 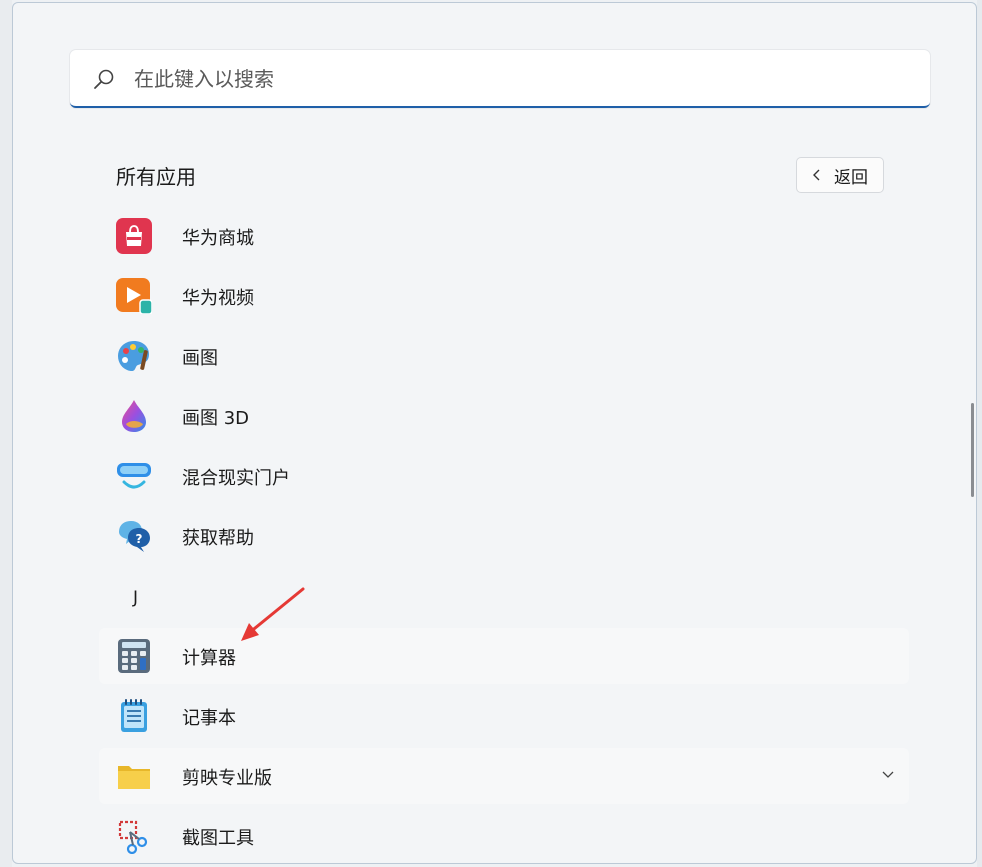 I want to click on back-button: 返回, so click(x=840, y=175).